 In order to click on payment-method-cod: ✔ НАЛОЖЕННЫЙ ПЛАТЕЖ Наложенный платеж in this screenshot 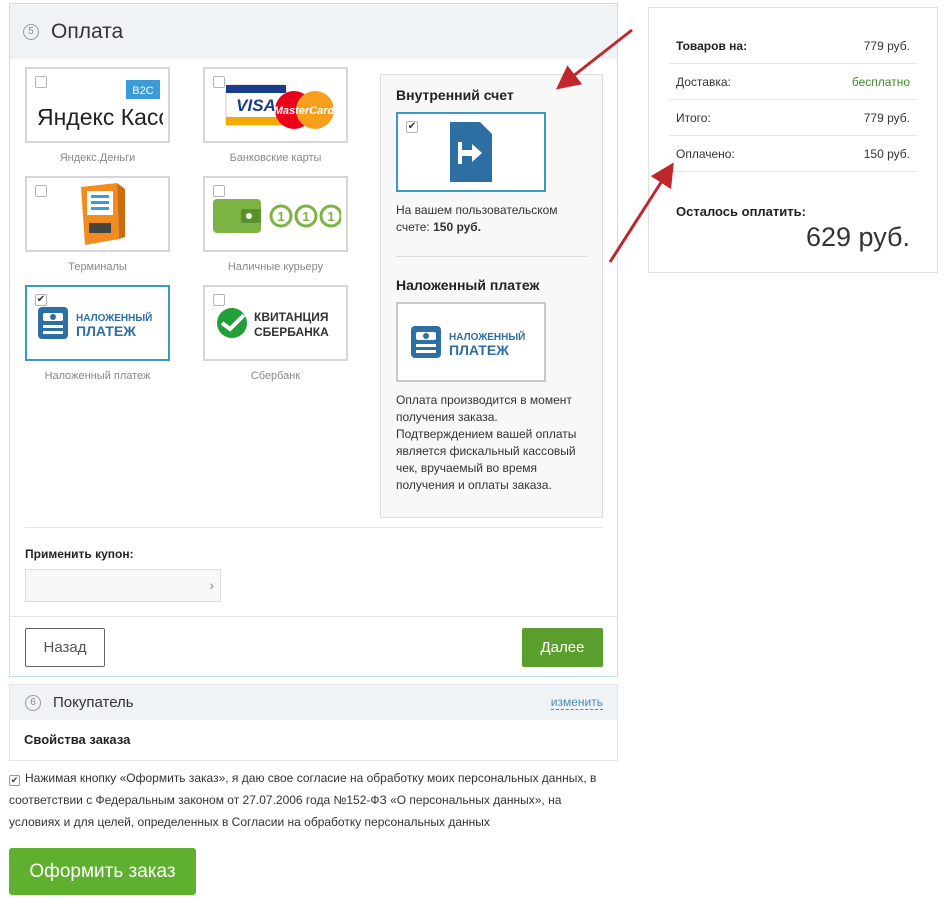, I will do `click(97, 333)`.